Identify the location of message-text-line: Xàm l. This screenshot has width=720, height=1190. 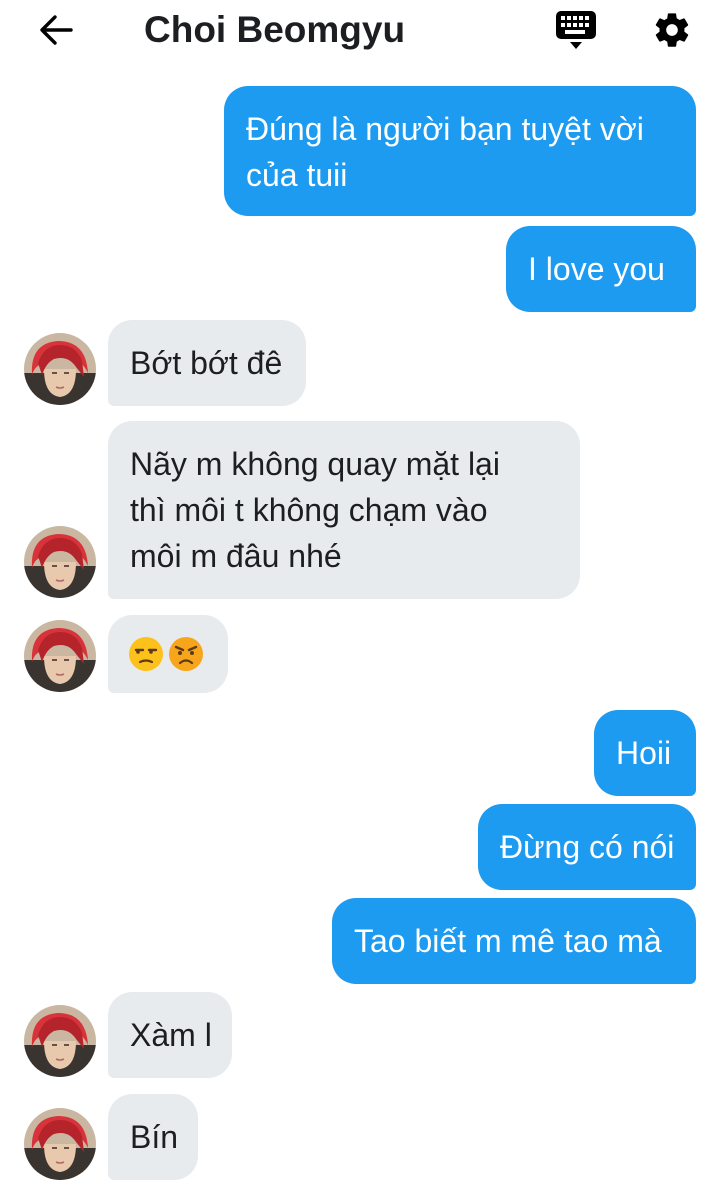
(171, 1035).